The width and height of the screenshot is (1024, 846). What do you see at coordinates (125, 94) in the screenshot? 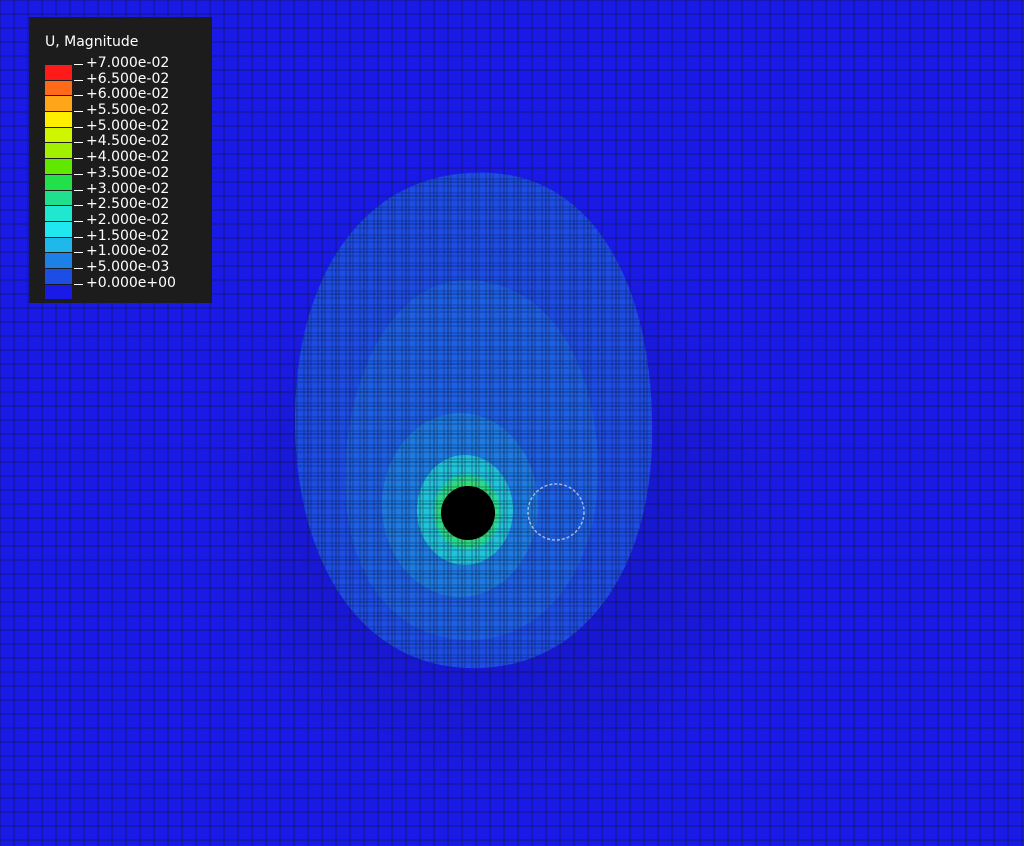
I see `legend-label-2: +6.000e-02` at bounding box center [125, 94].